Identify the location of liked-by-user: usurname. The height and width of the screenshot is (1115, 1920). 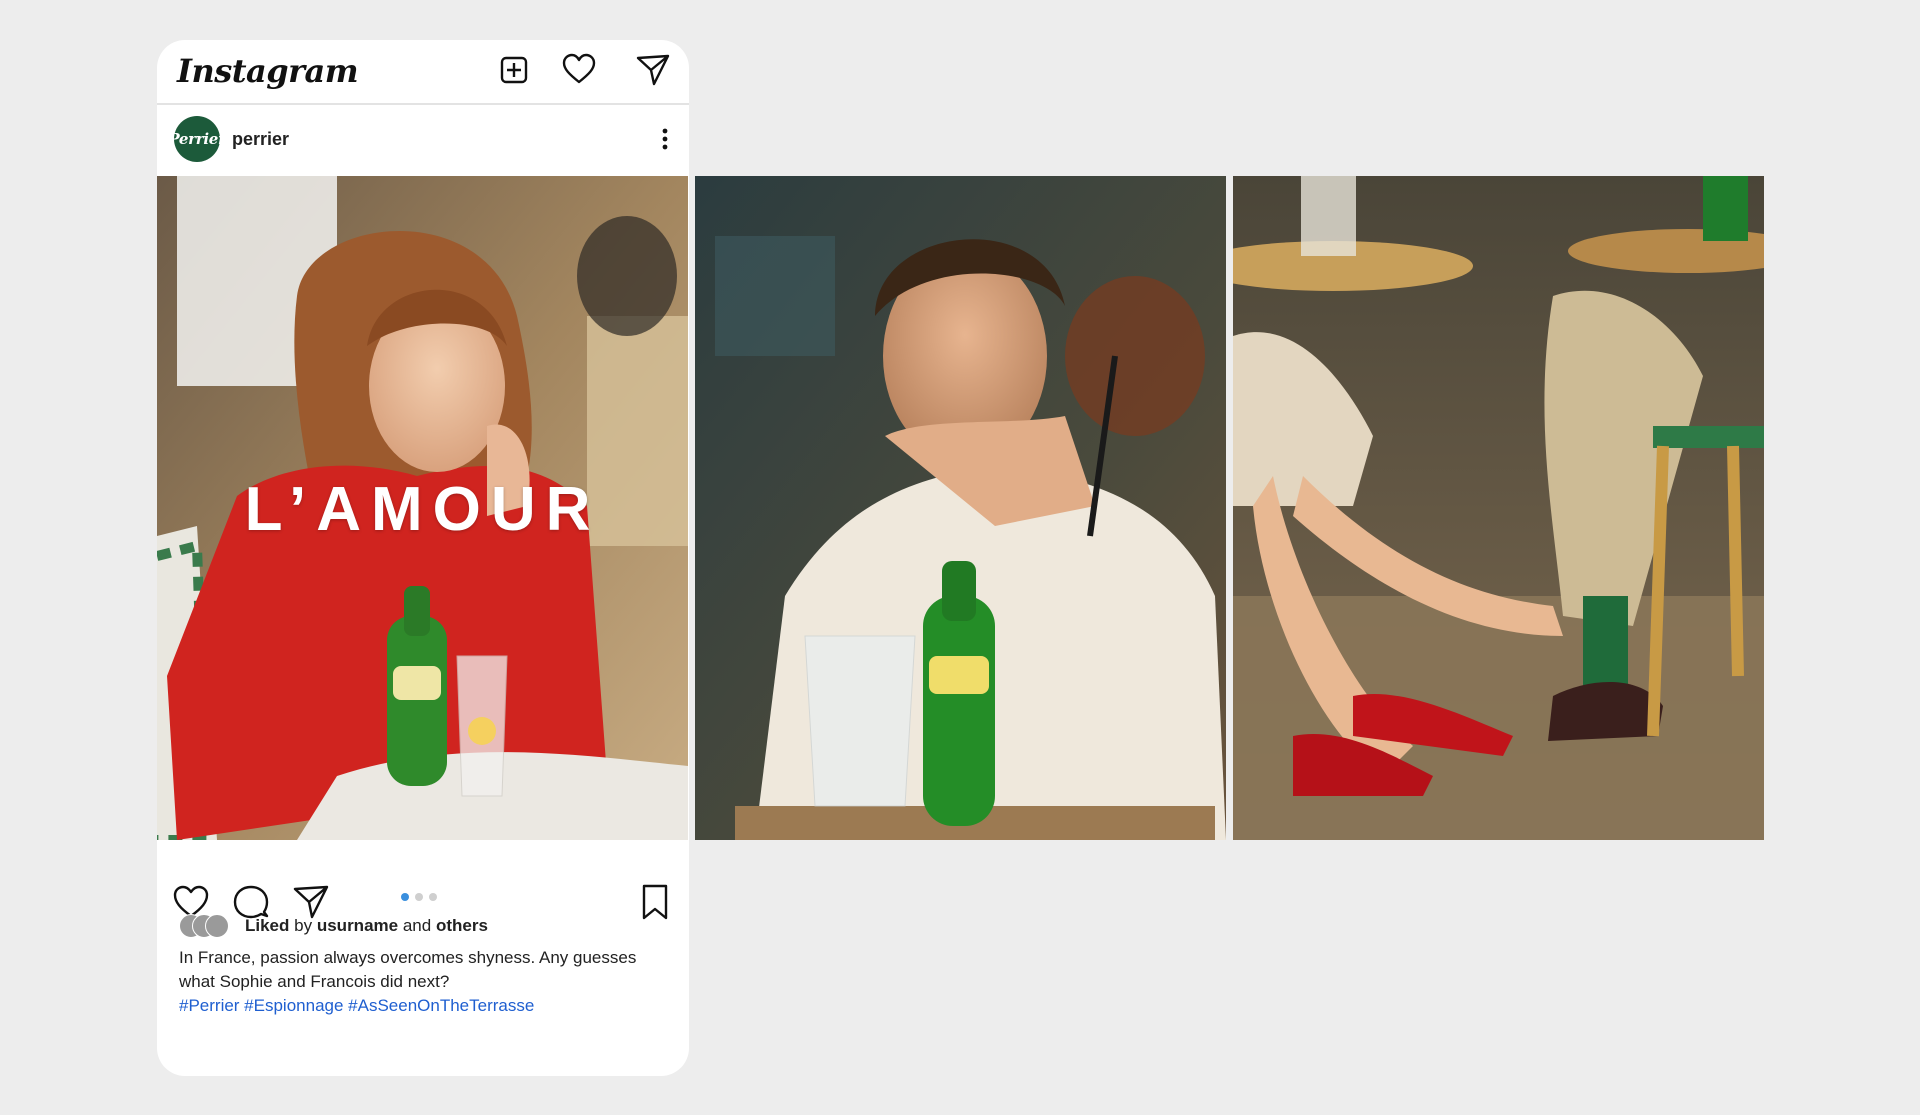
(357, 925).